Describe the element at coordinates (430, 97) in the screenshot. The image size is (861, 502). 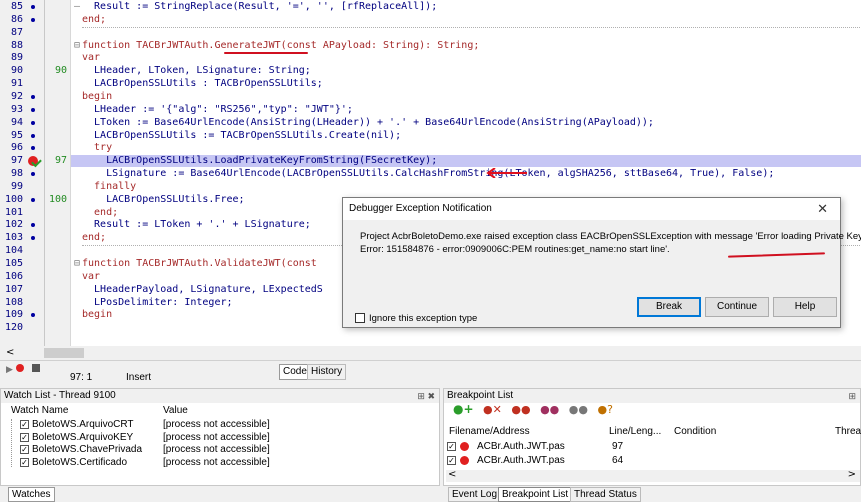
I see `code-line: 92 begin` at that location.